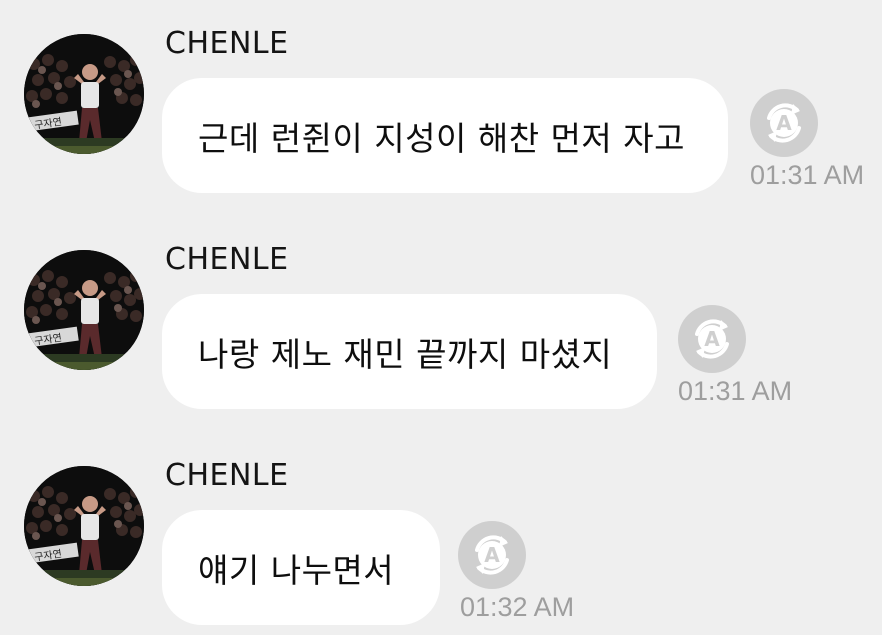  Describe the element at coordinates (405, 354) in the screenshot. I see `message-text: 나랑 제노 재민 끝까지 마셨지` at that location.